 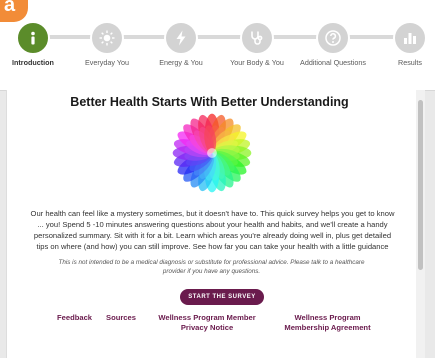 I want to click on color-wheel-logo, so click(x=212, y=153).